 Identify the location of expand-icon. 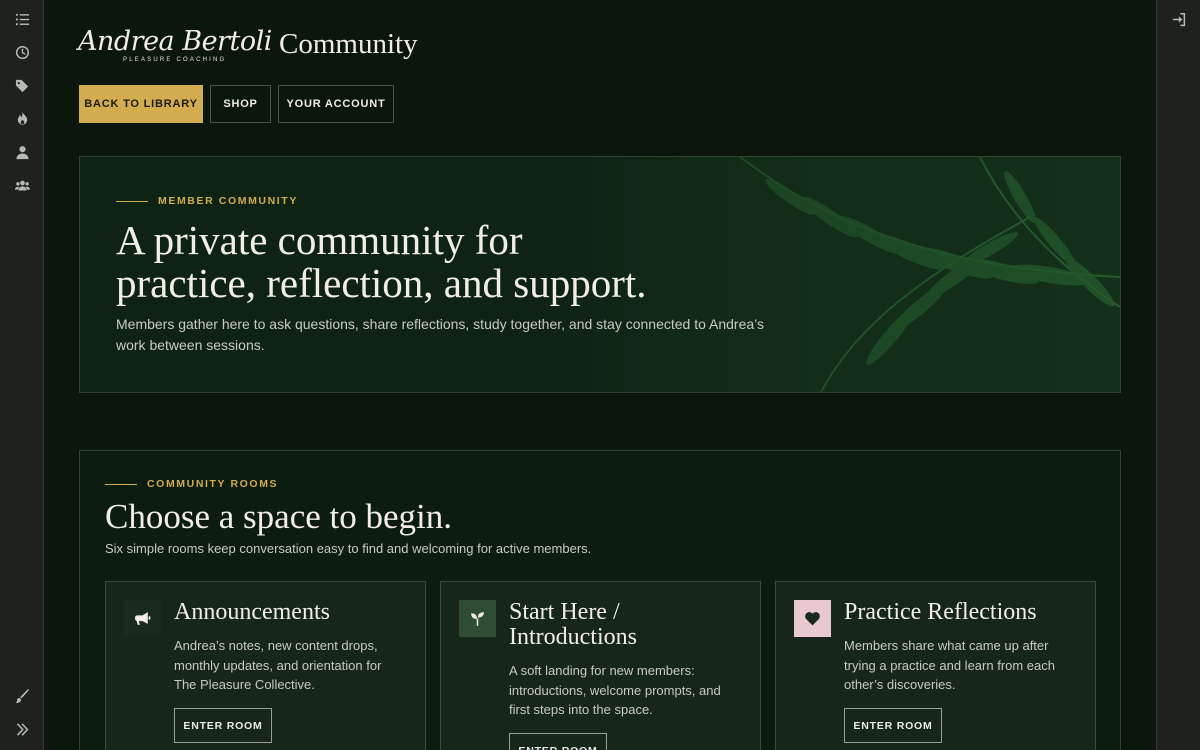
(22, 729).